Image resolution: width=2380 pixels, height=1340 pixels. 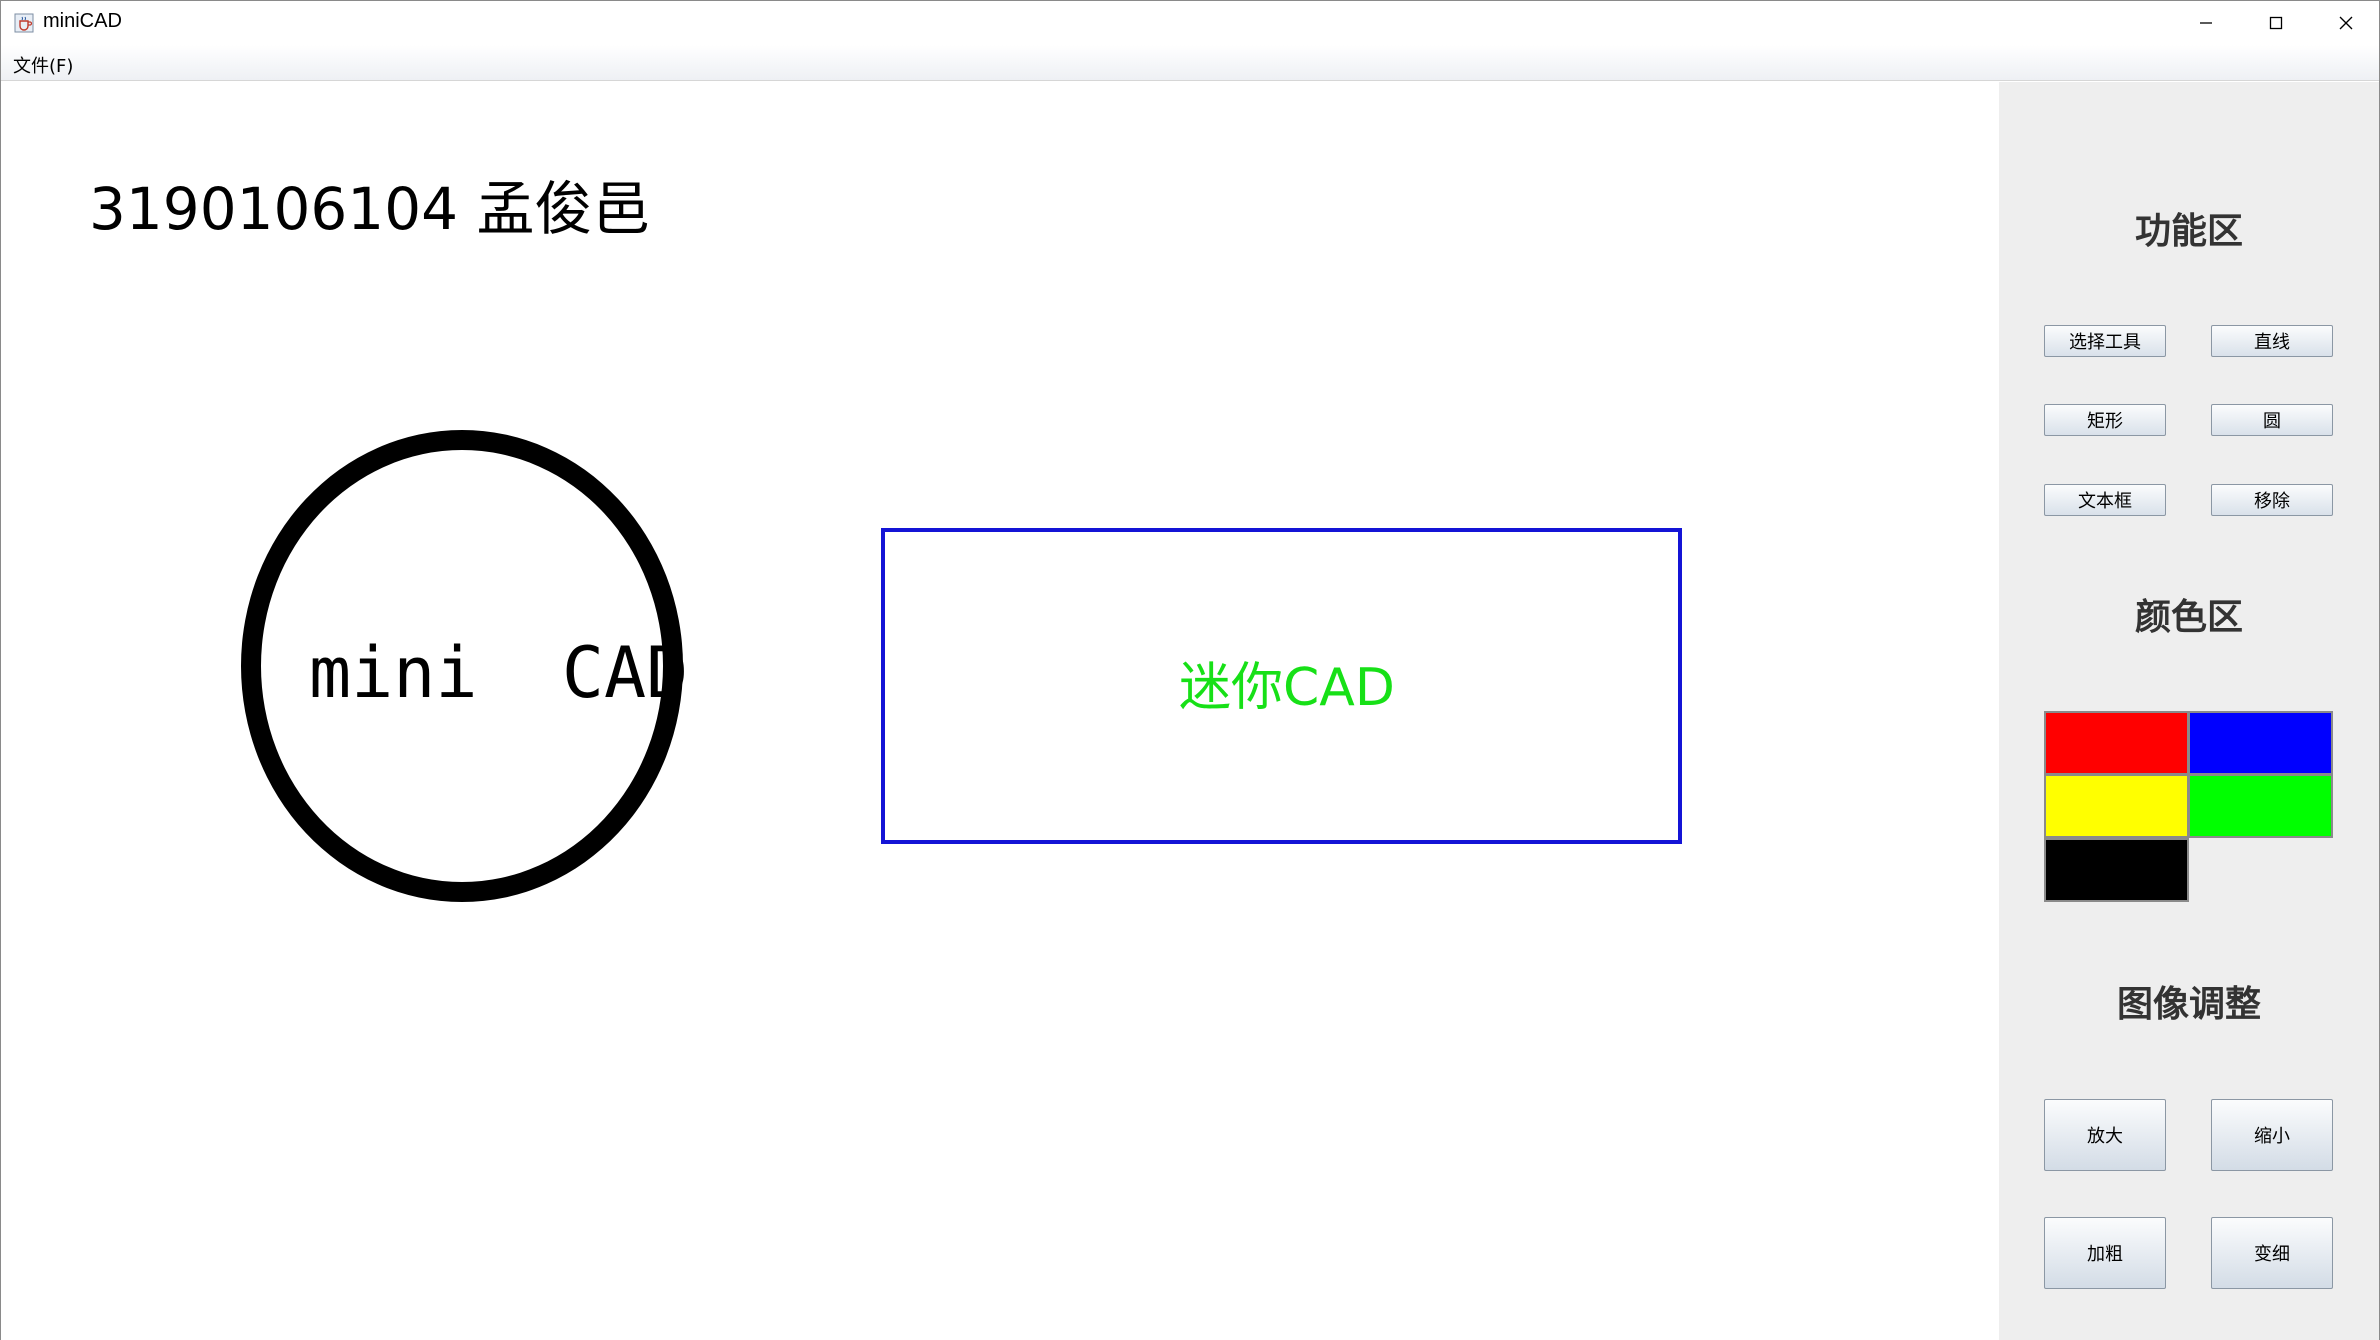 I want to click on thin-button: 变细, so click(x=2272, y=1253).